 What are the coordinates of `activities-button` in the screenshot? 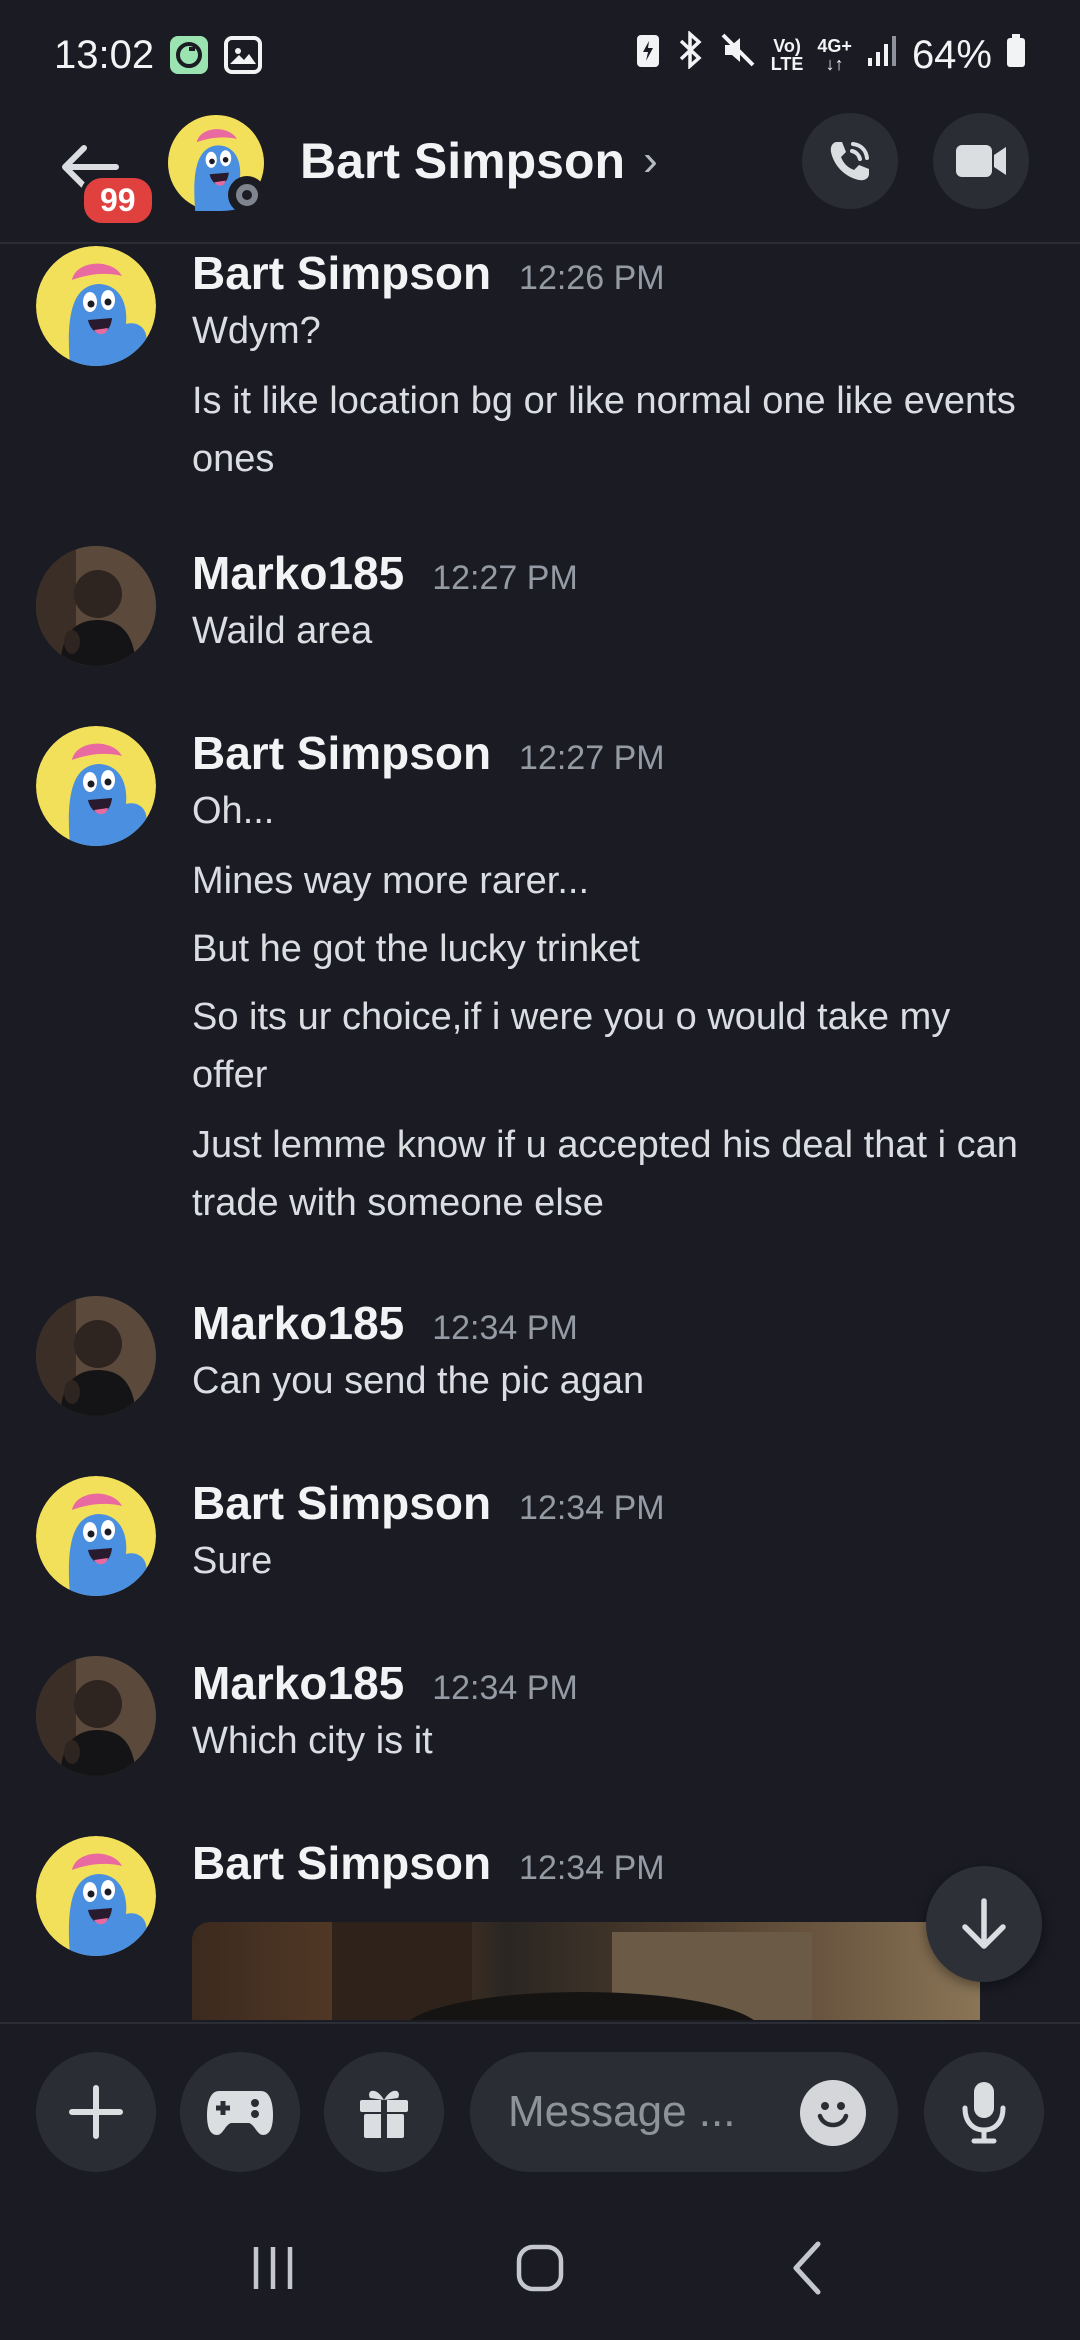 It's located at (240, 2112).